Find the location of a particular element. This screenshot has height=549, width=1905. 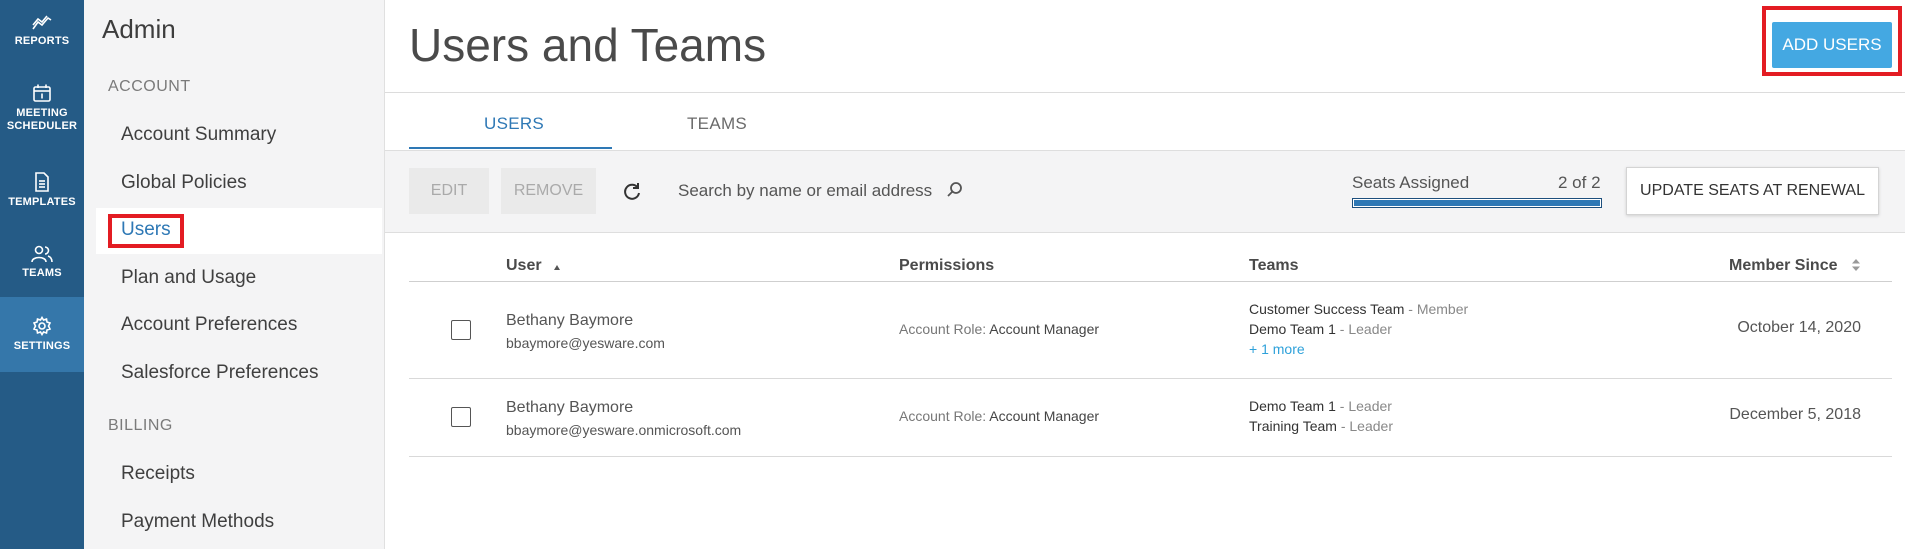

team-name: Customer Success Team is located at coordinates (1327, 309).